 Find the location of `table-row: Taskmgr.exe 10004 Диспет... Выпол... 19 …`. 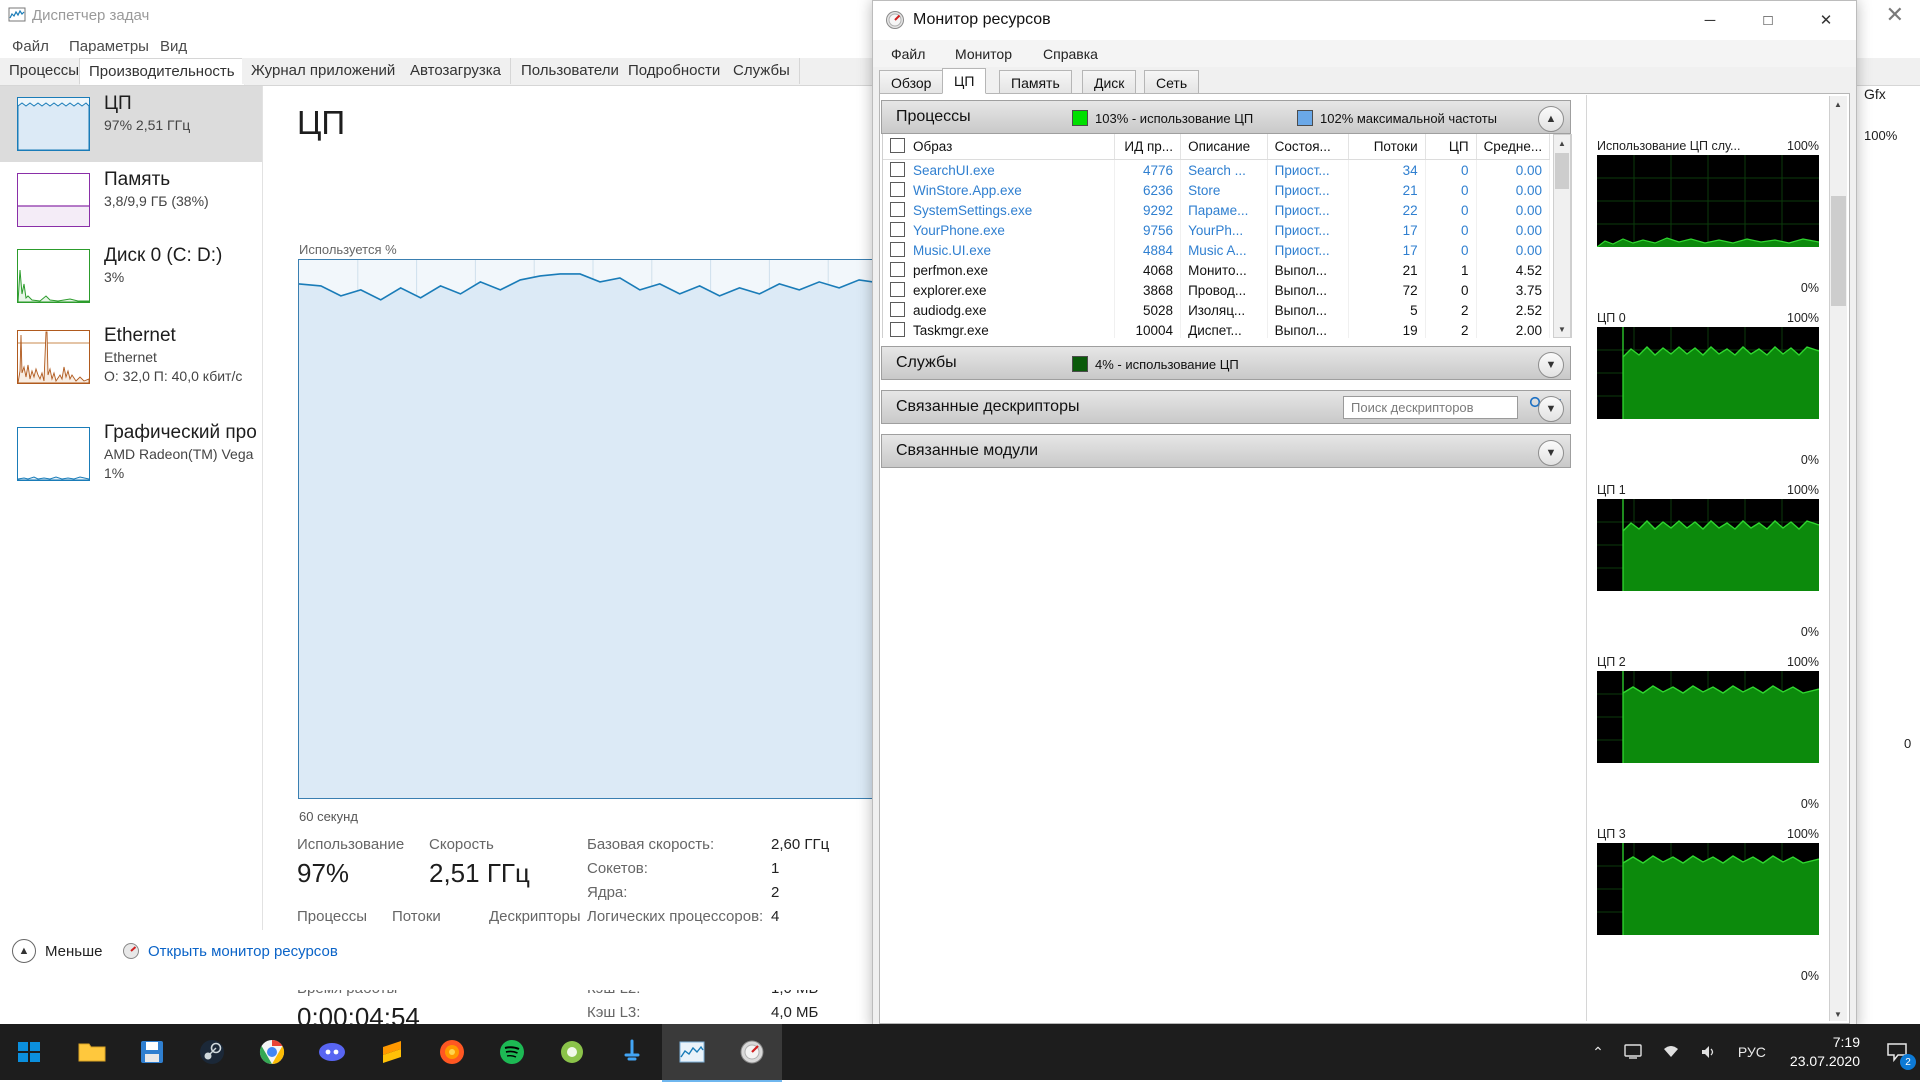

table-row: Taskmgr.exe 10004 Диспет... Выпол... 19 … is located at coordinates (1217, 329).